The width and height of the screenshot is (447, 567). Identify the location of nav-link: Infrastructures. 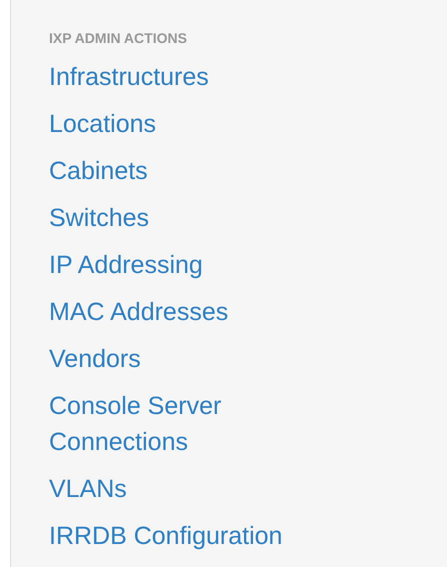
(129, 76).